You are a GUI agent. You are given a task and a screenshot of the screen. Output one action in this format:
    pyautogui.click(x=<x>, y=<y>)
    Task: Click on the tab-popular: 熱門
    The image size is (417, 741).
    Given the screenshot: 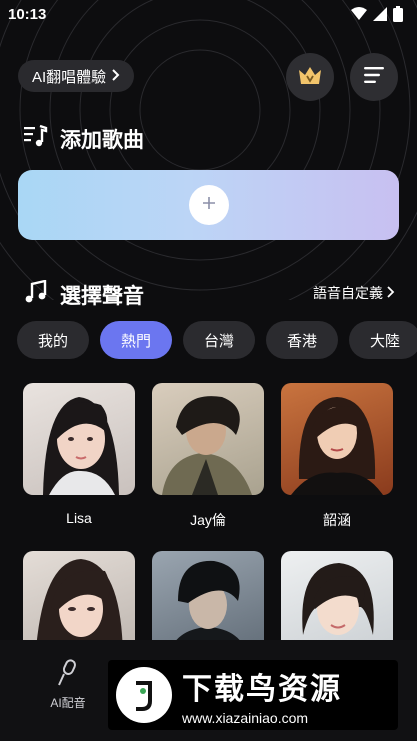 What is the action you would take?
    pyautogui.click(x=136, y=340)
    